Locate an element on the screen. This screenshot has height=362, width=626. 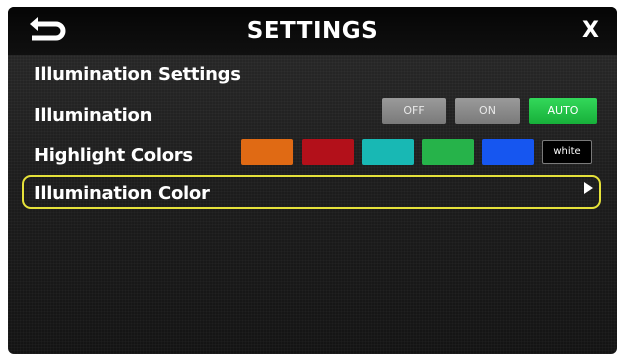
back-button is located at coordinates (48, 31).